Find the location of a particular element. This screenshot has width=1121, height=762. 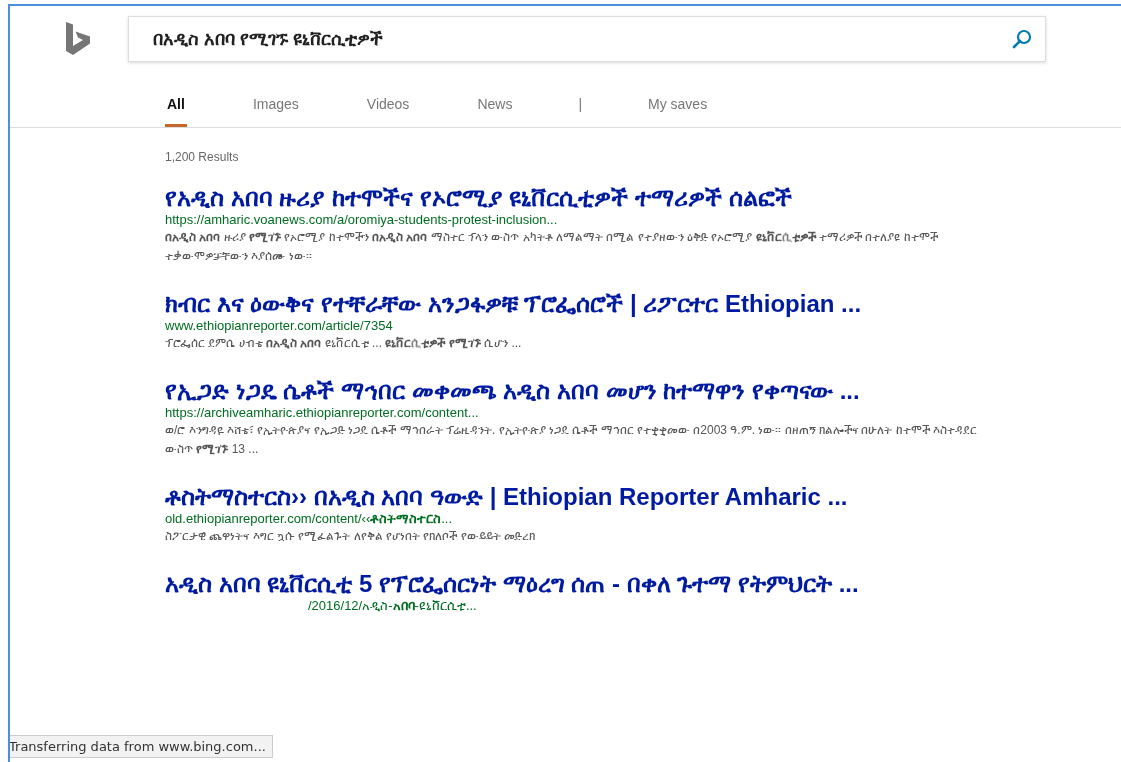

result-title-link: የአዲስ አበባ ዙሪያ ከተሞችና የኦሮሚያ ዩኒቨርሲቲዎች ተማሪዎች ሰልፎች is located at coordinates (575, 197).